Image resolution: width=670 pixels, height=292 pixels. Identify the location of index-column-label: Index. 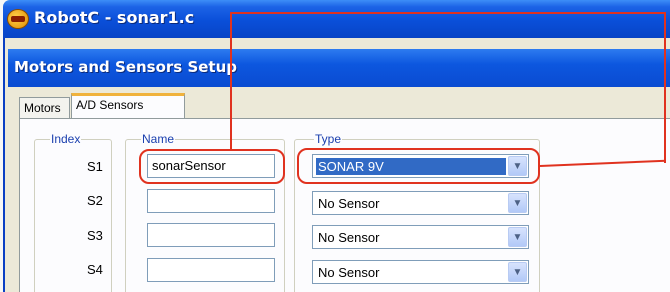
(66, 139).